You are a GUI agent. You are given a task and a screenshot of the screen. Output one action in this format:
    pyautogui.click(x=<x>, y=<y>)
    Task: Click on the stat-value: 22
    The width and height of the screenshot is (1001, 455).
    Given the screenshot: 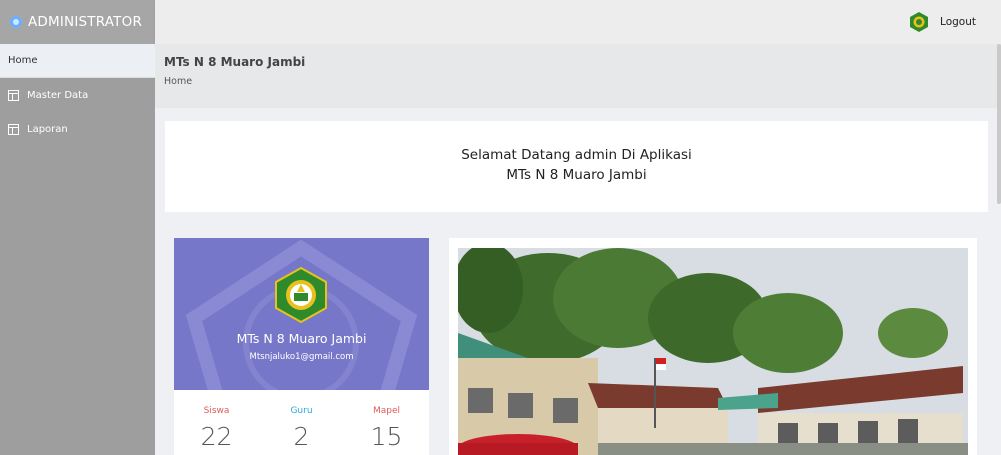 What is the action you would take?
    pyautogui.click(x=216, y=436)
    